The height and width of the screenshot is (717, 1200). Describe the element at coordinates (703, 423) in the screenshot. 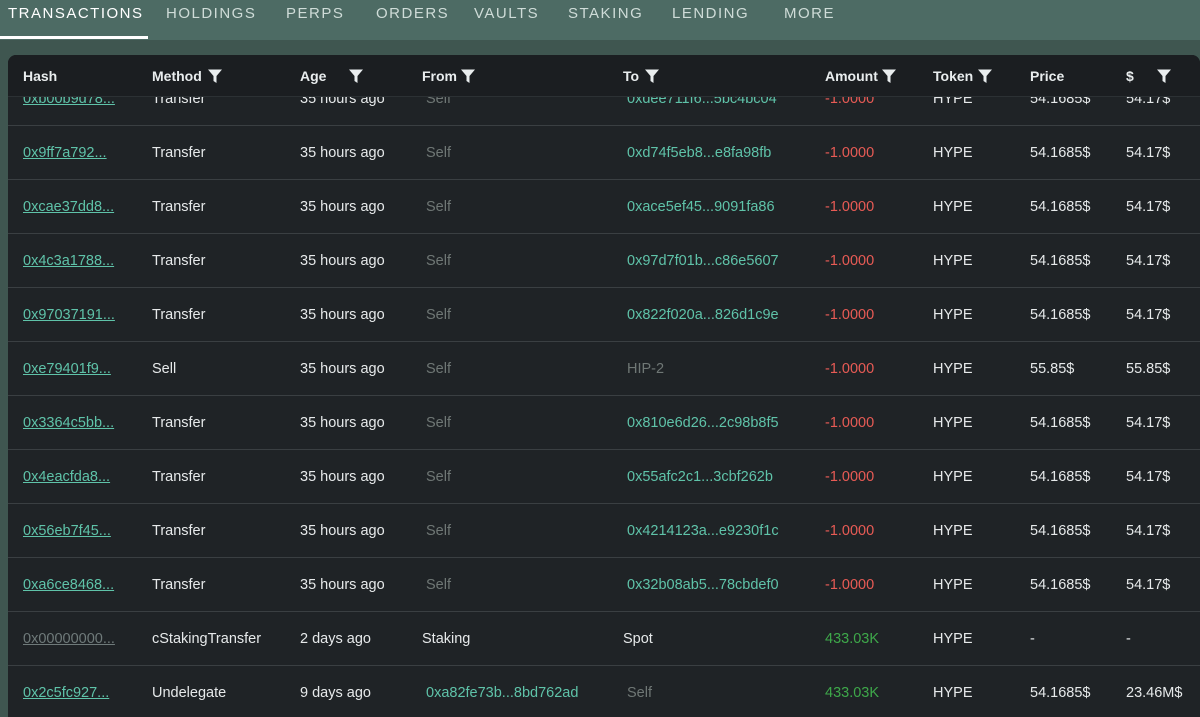

I see `tx-to-address: 0x810e6d26...2c98b8f5` at that location.